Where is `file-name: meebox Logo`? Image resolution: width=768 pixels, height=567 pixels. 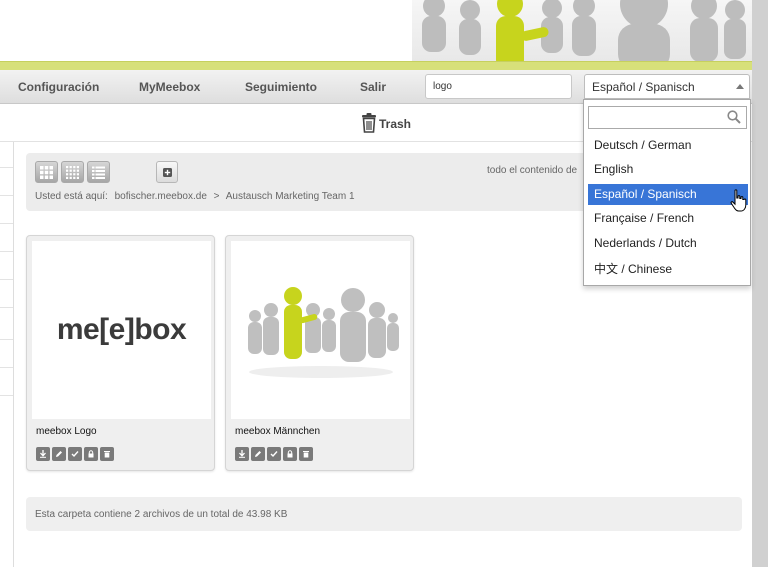
file-name: meebox Logo is located at coordinates (66, 431).